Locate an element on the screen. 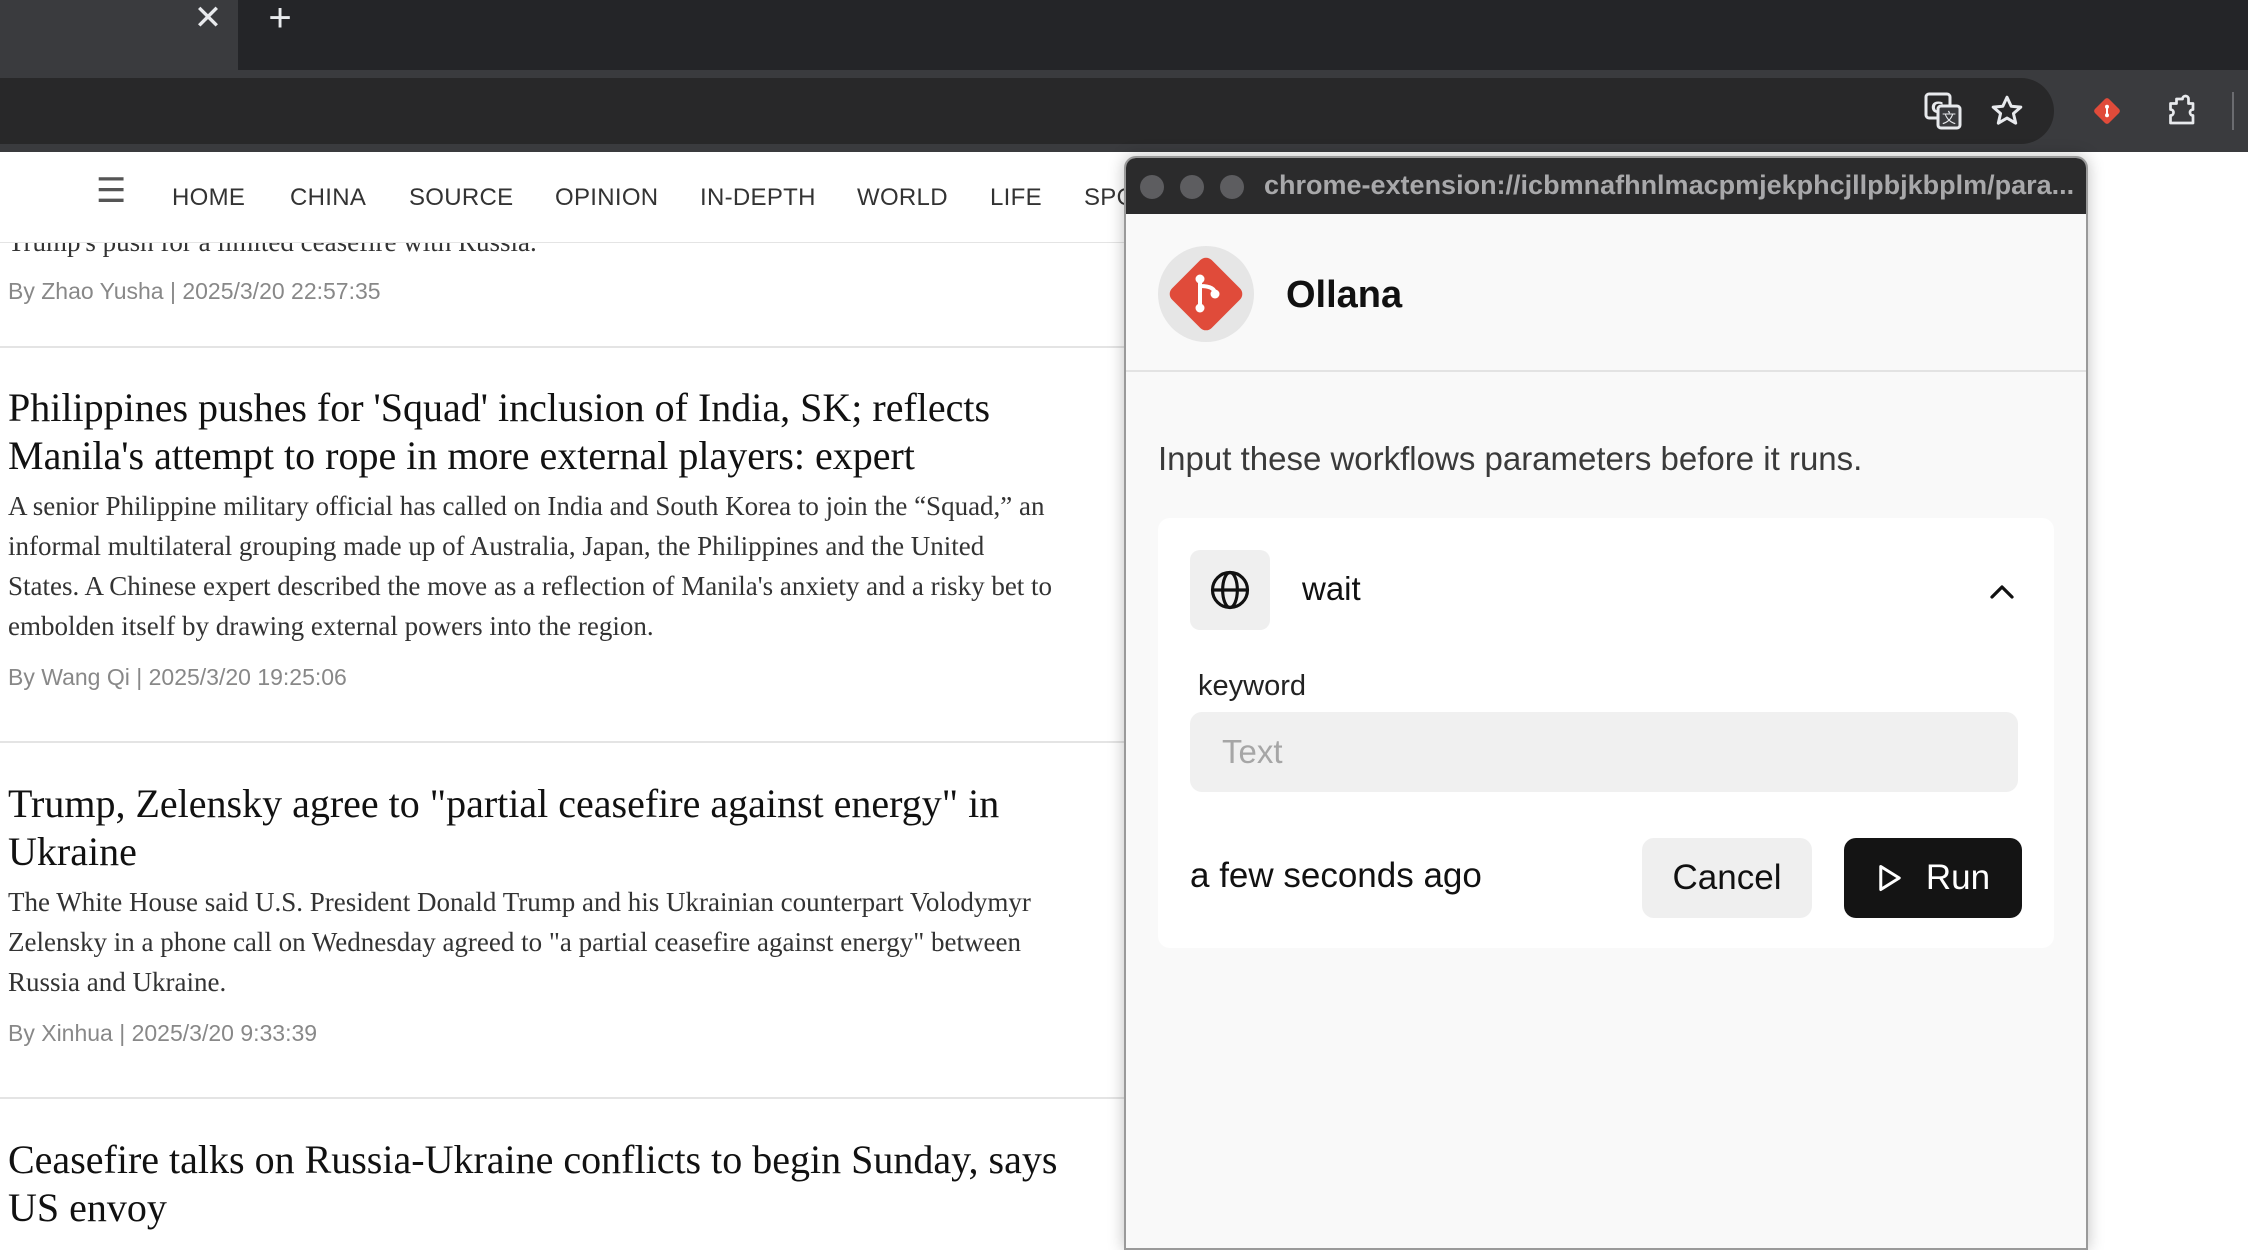 The width and height of the screenshot is (2248, 1250). nav-opinion: OPINION is located at coordinates (606, 198).